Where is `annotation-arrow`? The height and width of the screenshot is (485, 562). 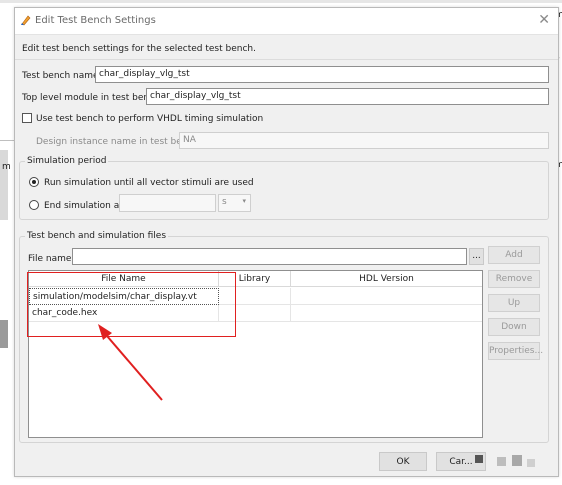 annotation-arrow is located at coordinates (130, 362).